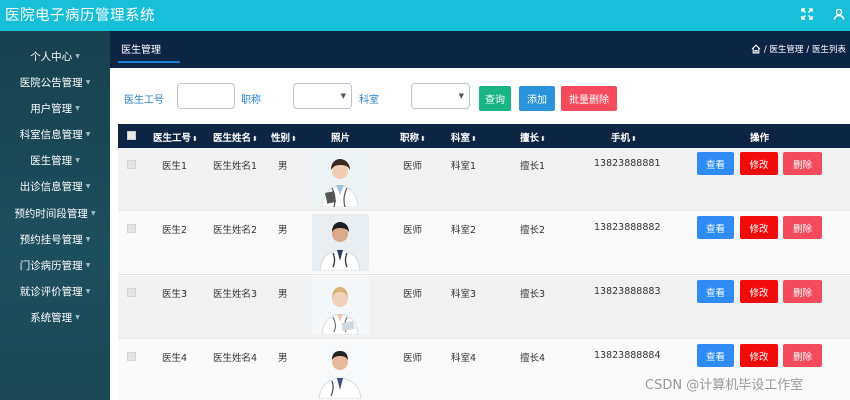 The height and width of the screenshot is (400, 850). Describe the element at coordinates (55, 239) in the screenshot. I see `sidebar-item-appointments: 预约挂号管理 ▼` at that location.